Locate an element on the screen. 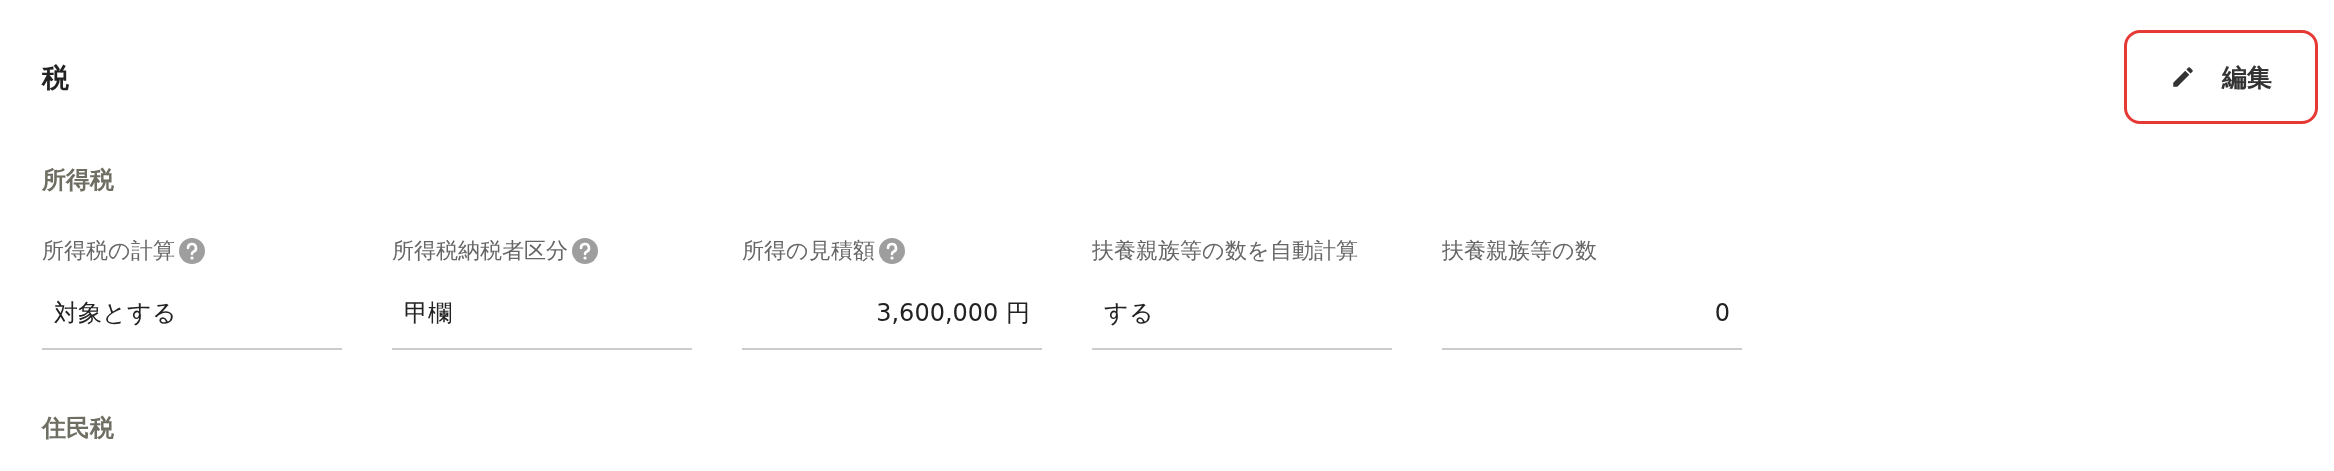 Image resolution: width=2334 pixels, height=471 pixels. edit-button: 編集 is located at coordinates (2221, 77).